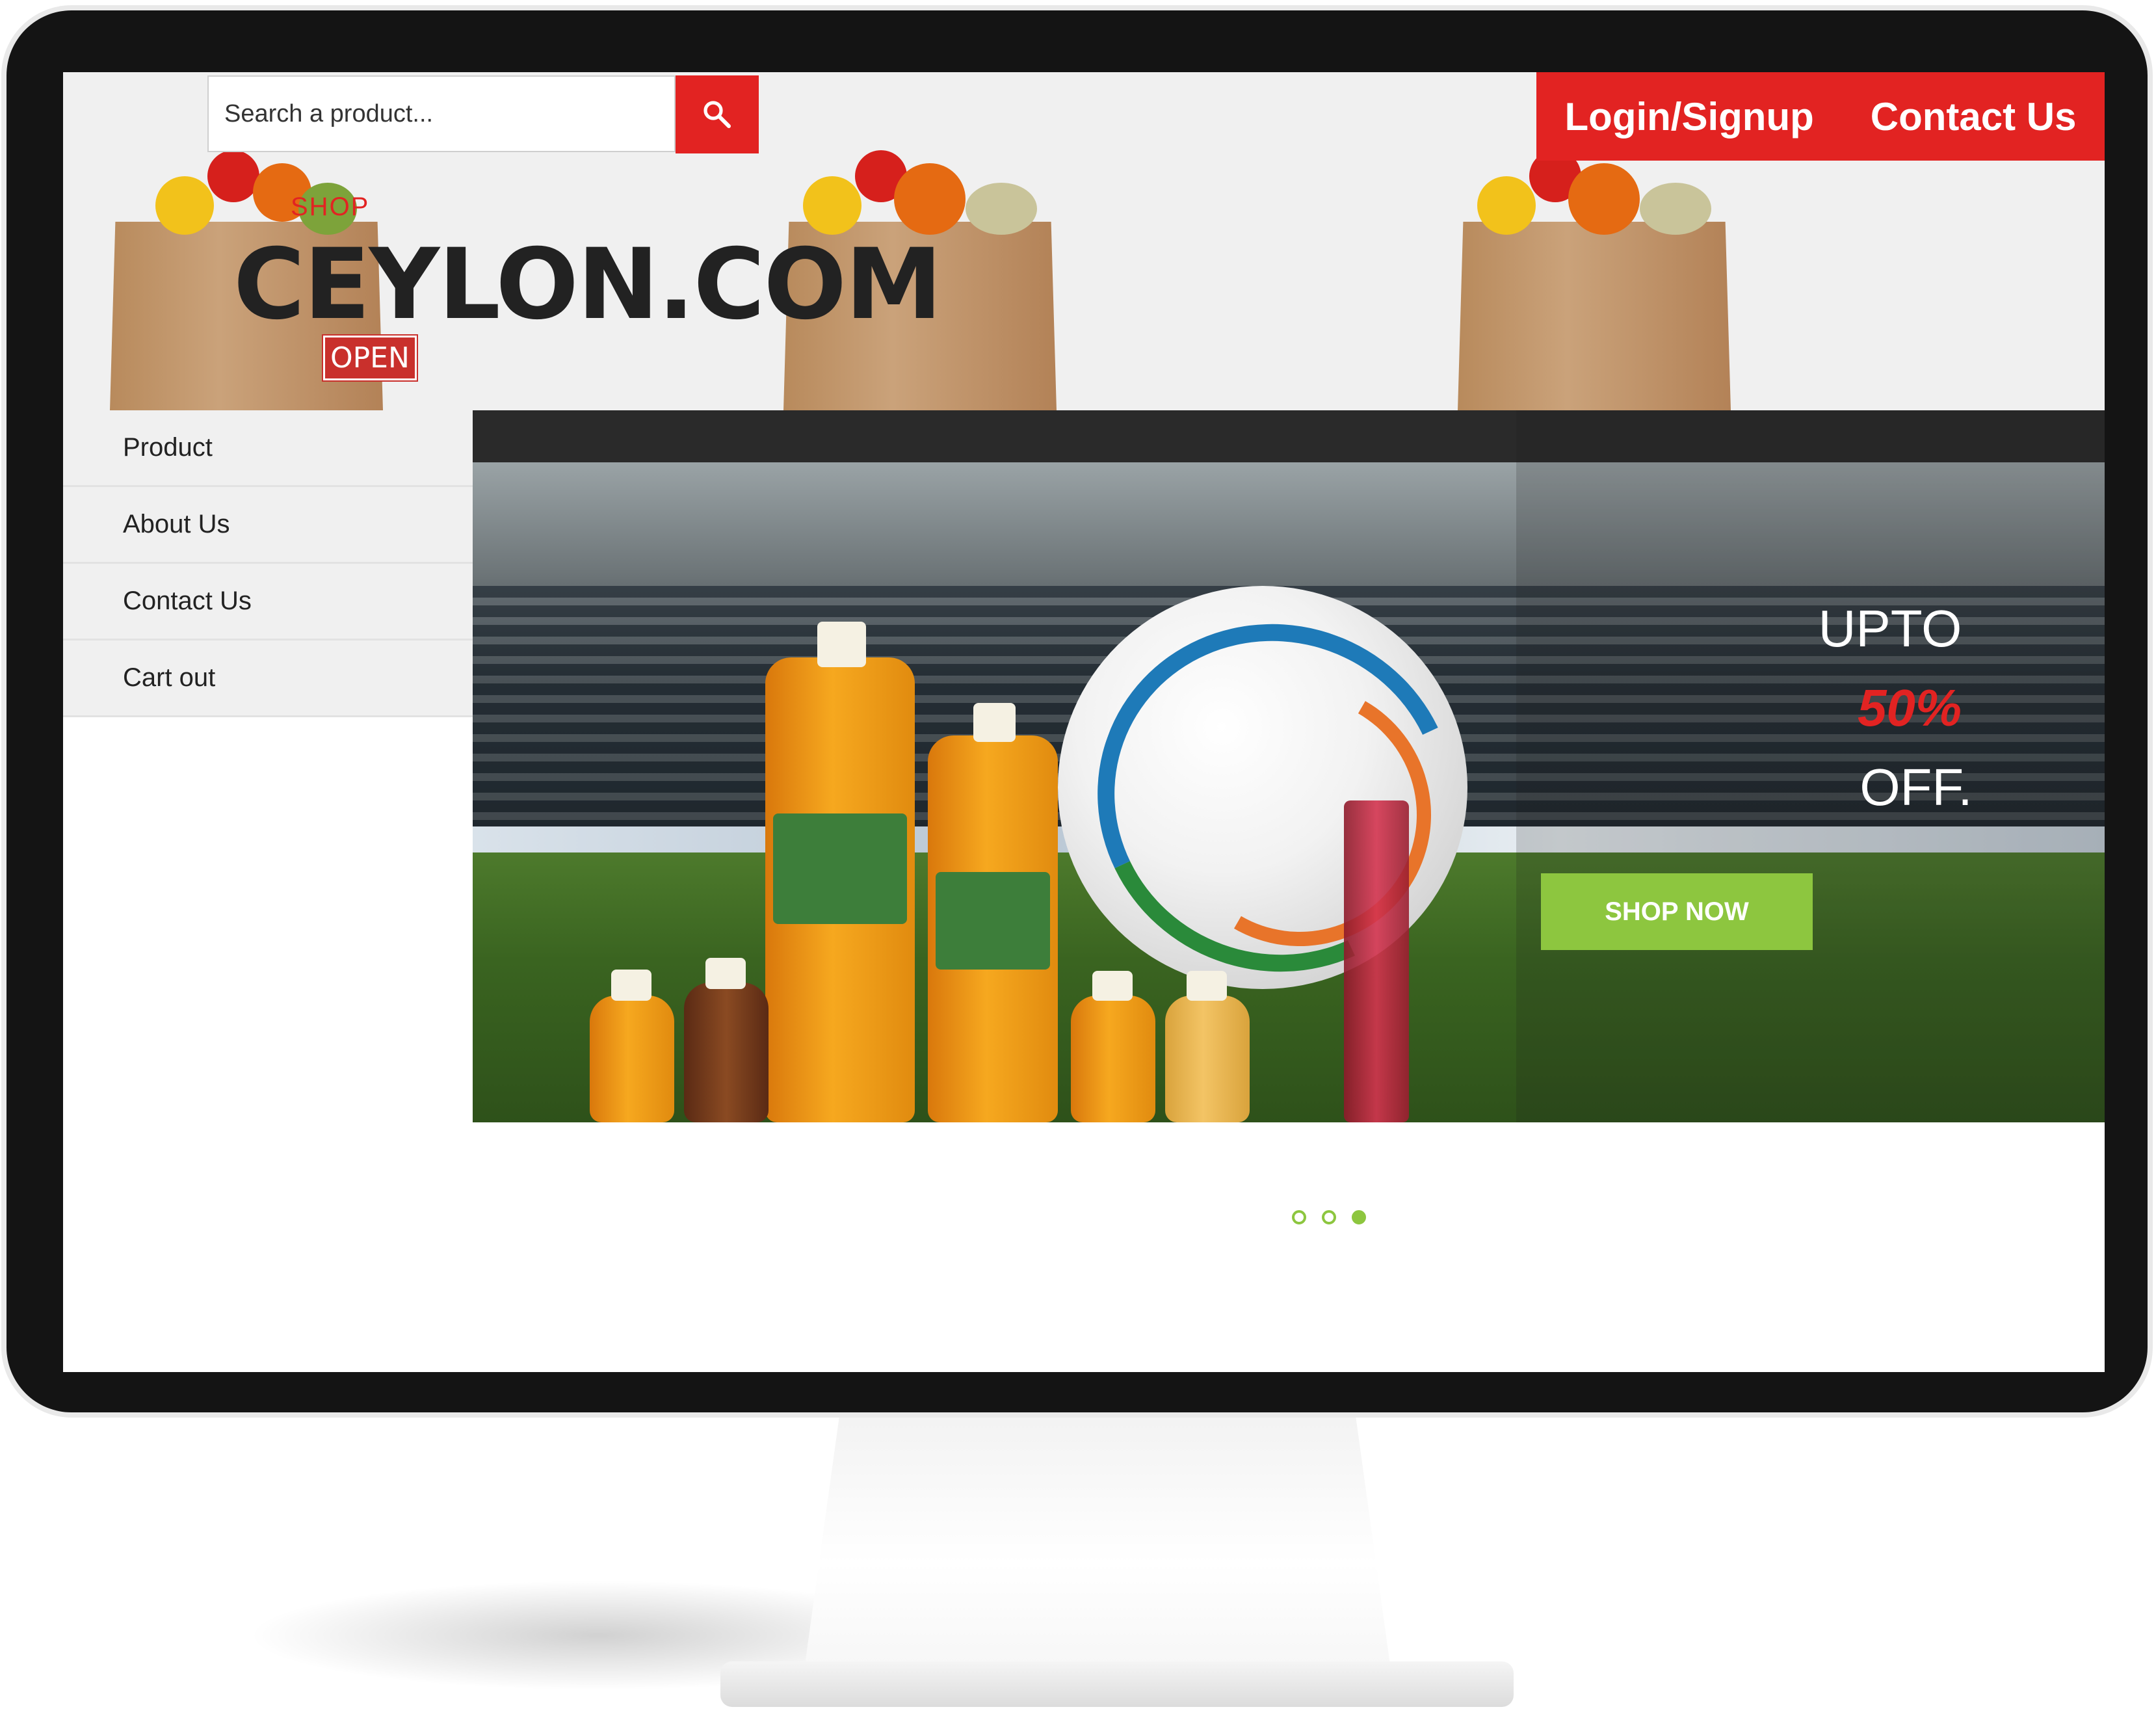  I want to click on monitor-base, so click(1117, 1684).